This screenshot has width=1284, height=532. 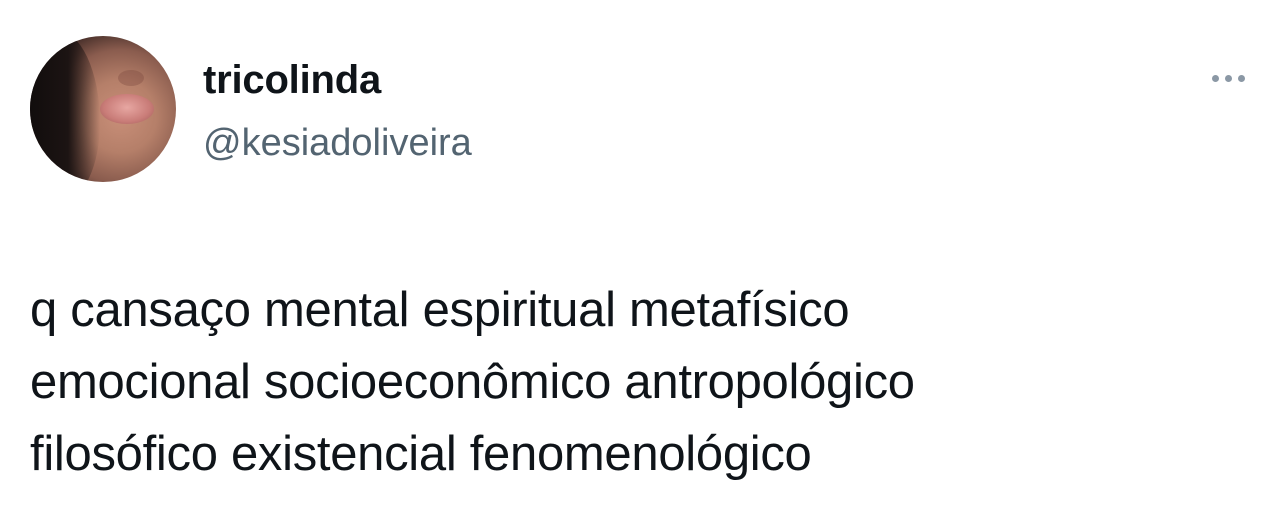 I want to click on more-options-button, so click(x=1228, y=78).